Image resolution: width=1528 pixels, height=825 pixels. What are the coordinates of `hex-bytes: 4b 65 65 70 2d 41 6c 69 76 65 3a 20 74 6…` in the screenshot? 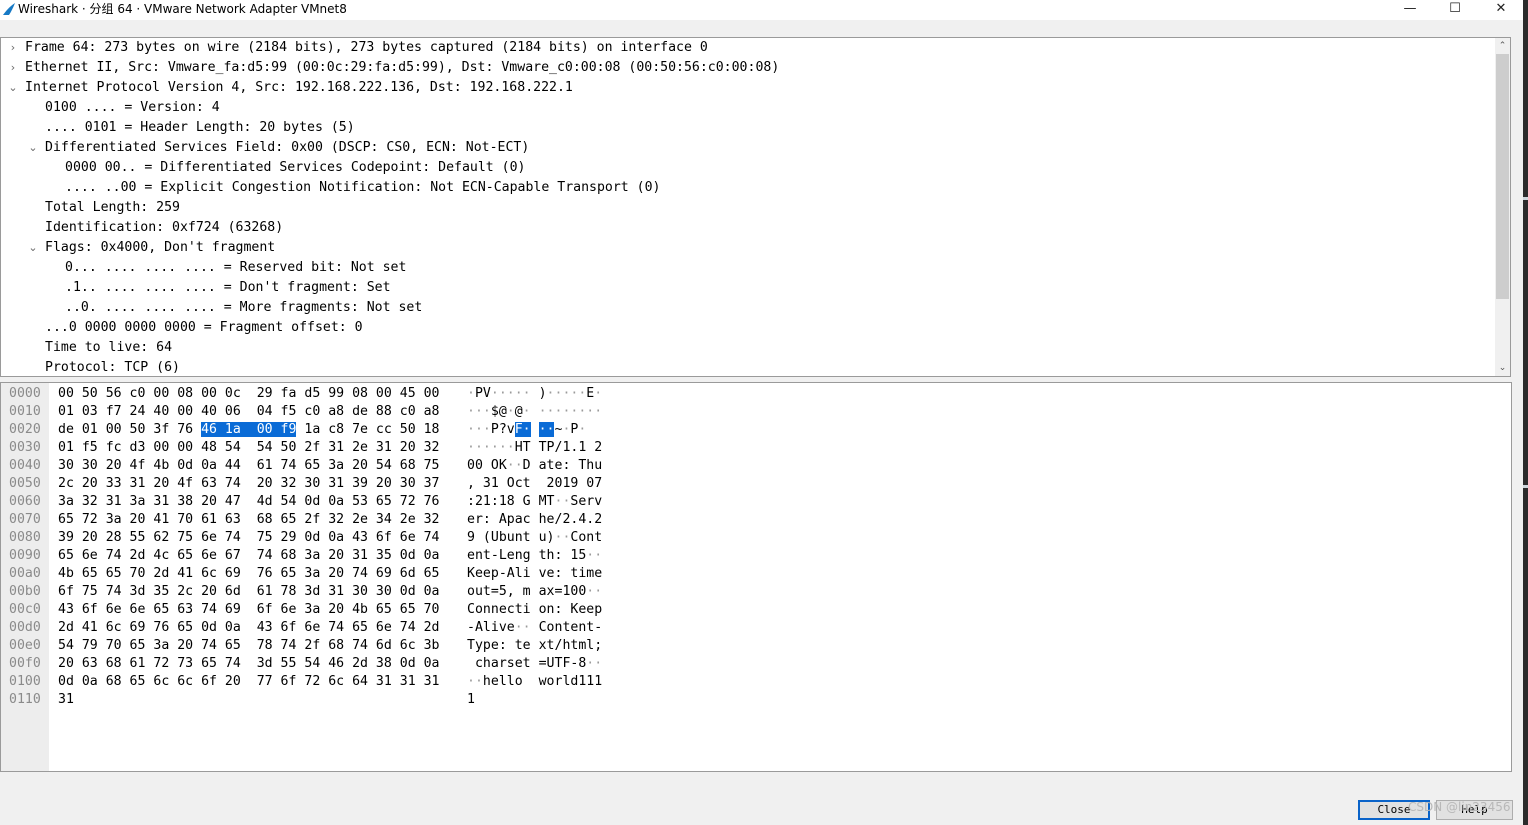 It's located at (248, 574).